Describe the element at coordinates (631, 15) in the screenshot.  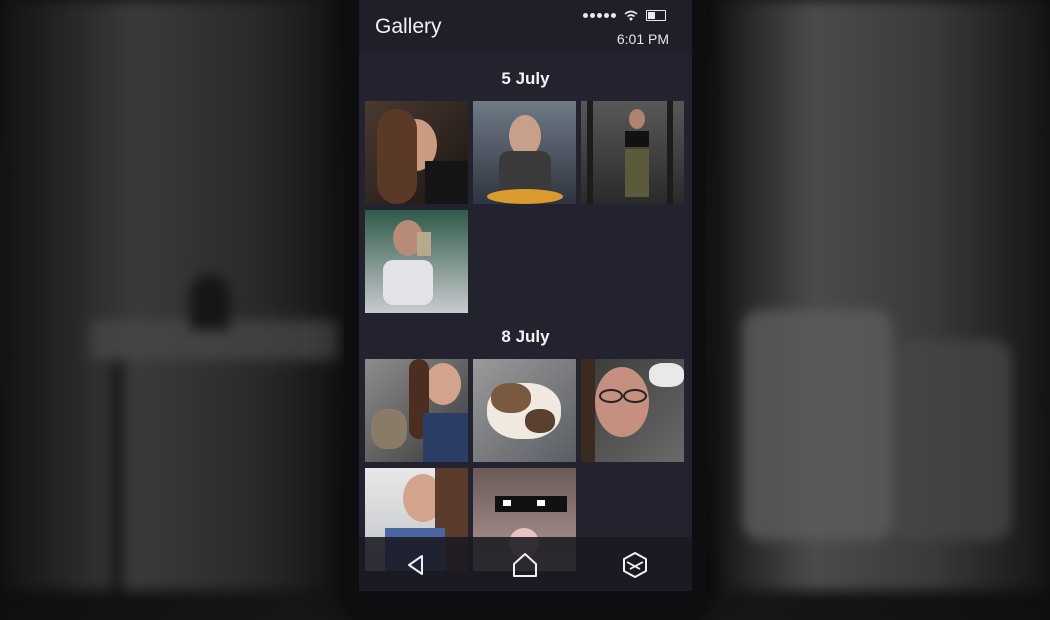
I see `wifi-icon` at that location.